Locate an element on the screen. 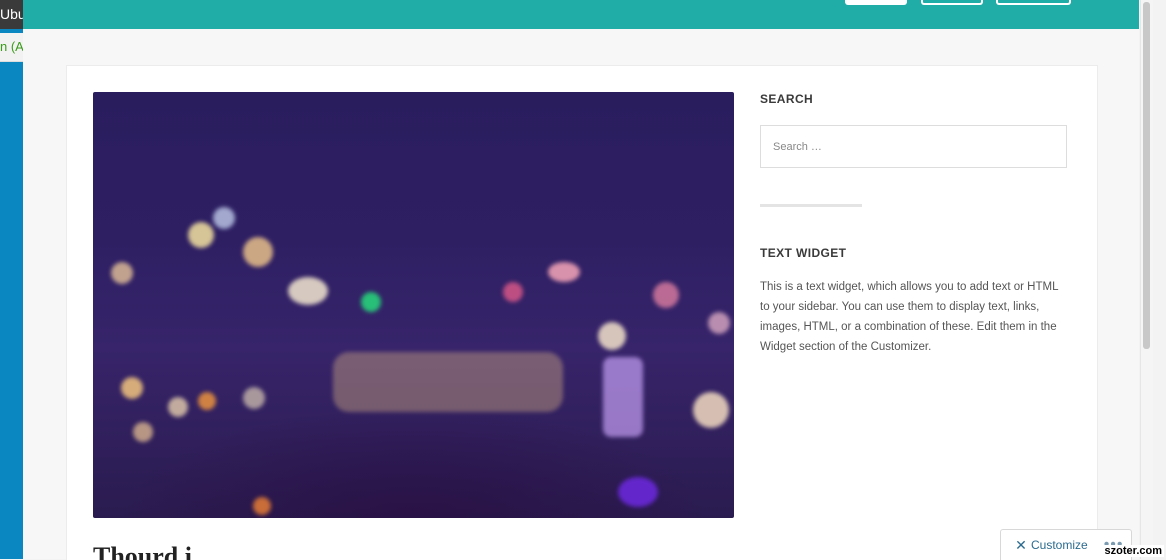  desktop-tab: n (Au is located at coordinates (11, 47).